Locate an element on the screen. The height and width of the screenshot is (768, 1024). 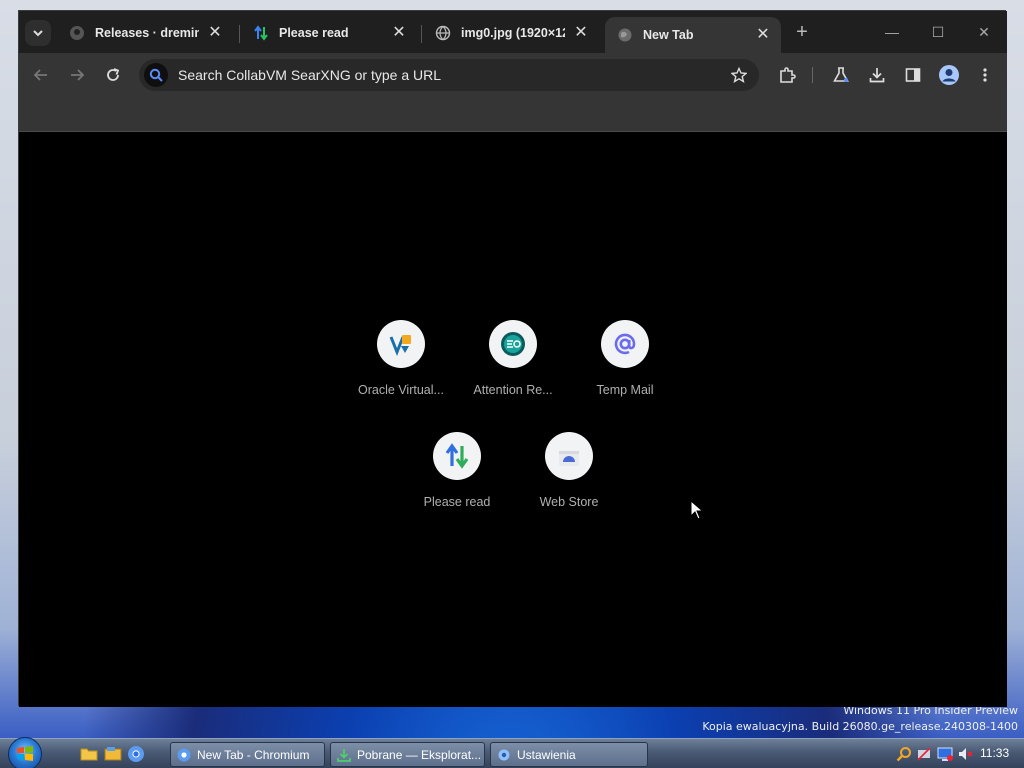
download-icon is located at coordinates (877, 75).